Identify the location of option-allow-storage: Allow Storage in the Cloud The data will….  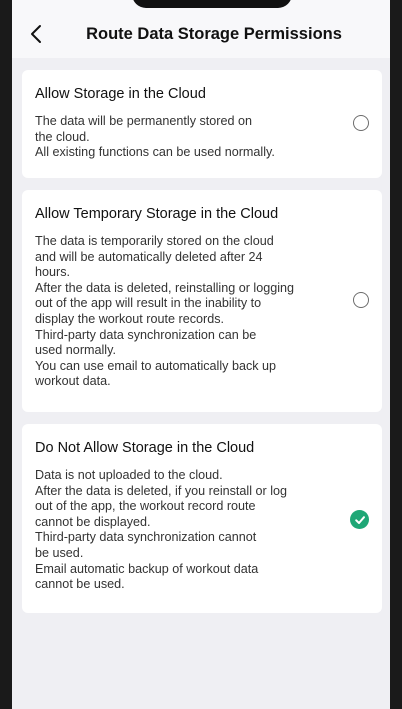
(202, 124).